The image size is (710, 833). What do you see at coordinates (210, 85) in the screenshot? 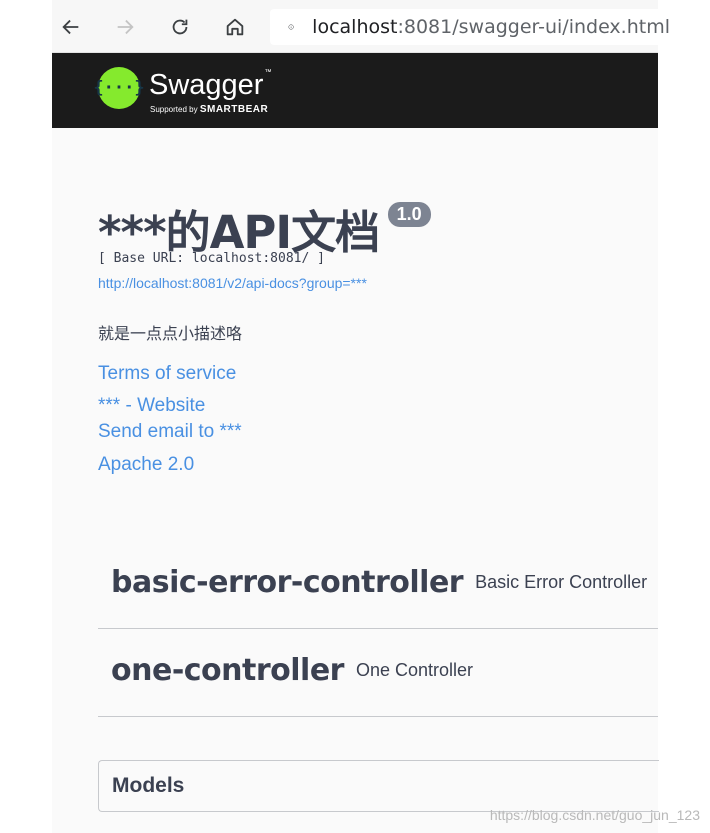
I see `swagger-brand: Swagger™` at bounding box center [210, 85].